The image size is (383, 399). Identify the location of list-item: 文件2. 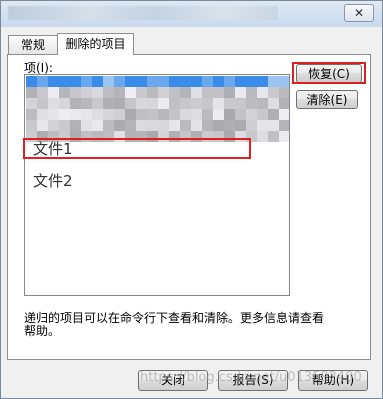
(53, 180).